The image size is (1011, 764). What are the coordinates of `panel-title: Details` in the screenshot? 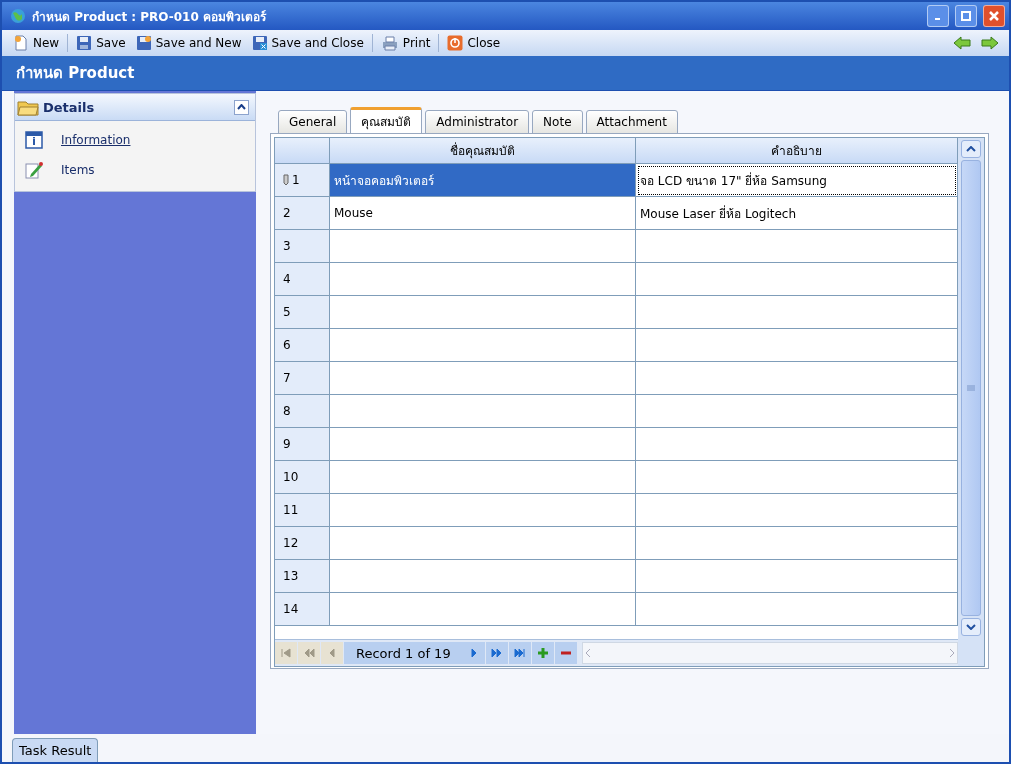 It's located at (69, 107).